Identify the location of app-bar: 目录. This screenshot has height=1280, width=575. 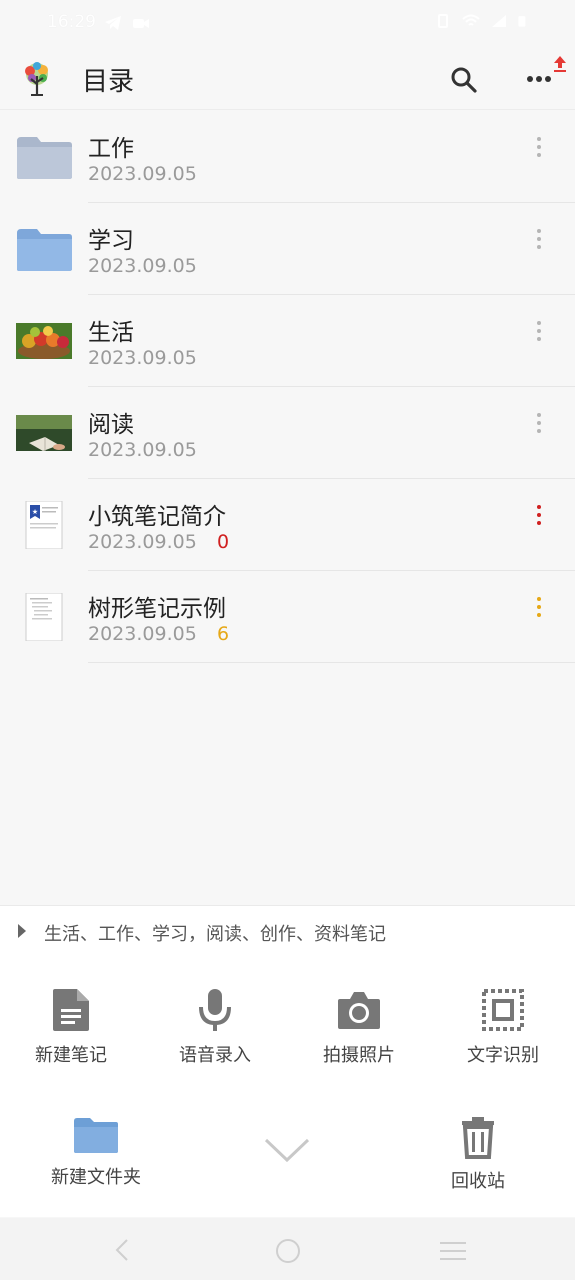
(287, 79).